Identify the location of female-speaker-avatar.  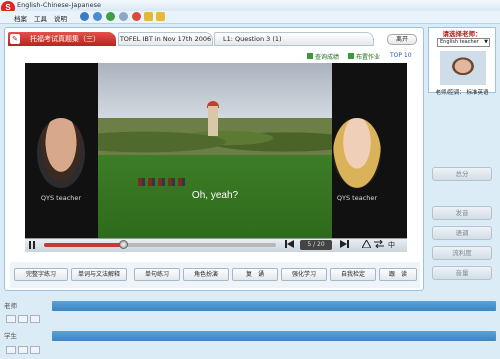
(357, 153).